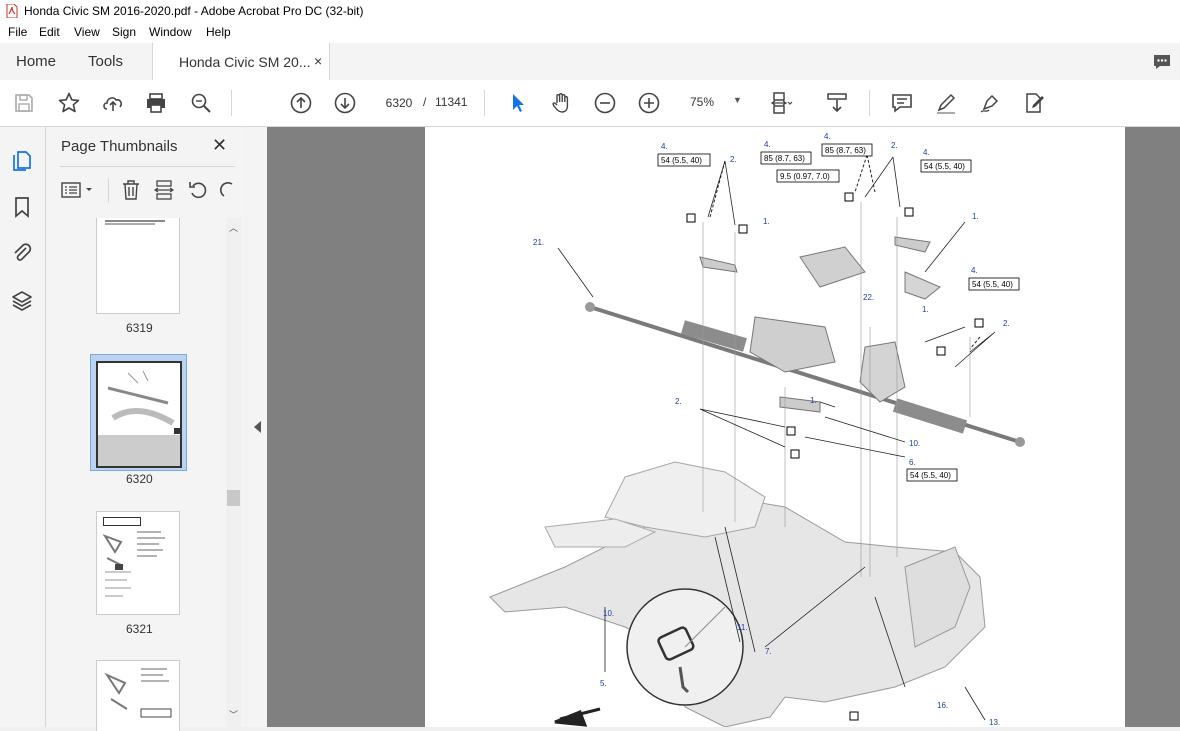 This screenshot has height=731, width=1180. Describe the element at coordinates (219, 145) in the screenshot. I see `close-panel-icon: ✕` at that location.